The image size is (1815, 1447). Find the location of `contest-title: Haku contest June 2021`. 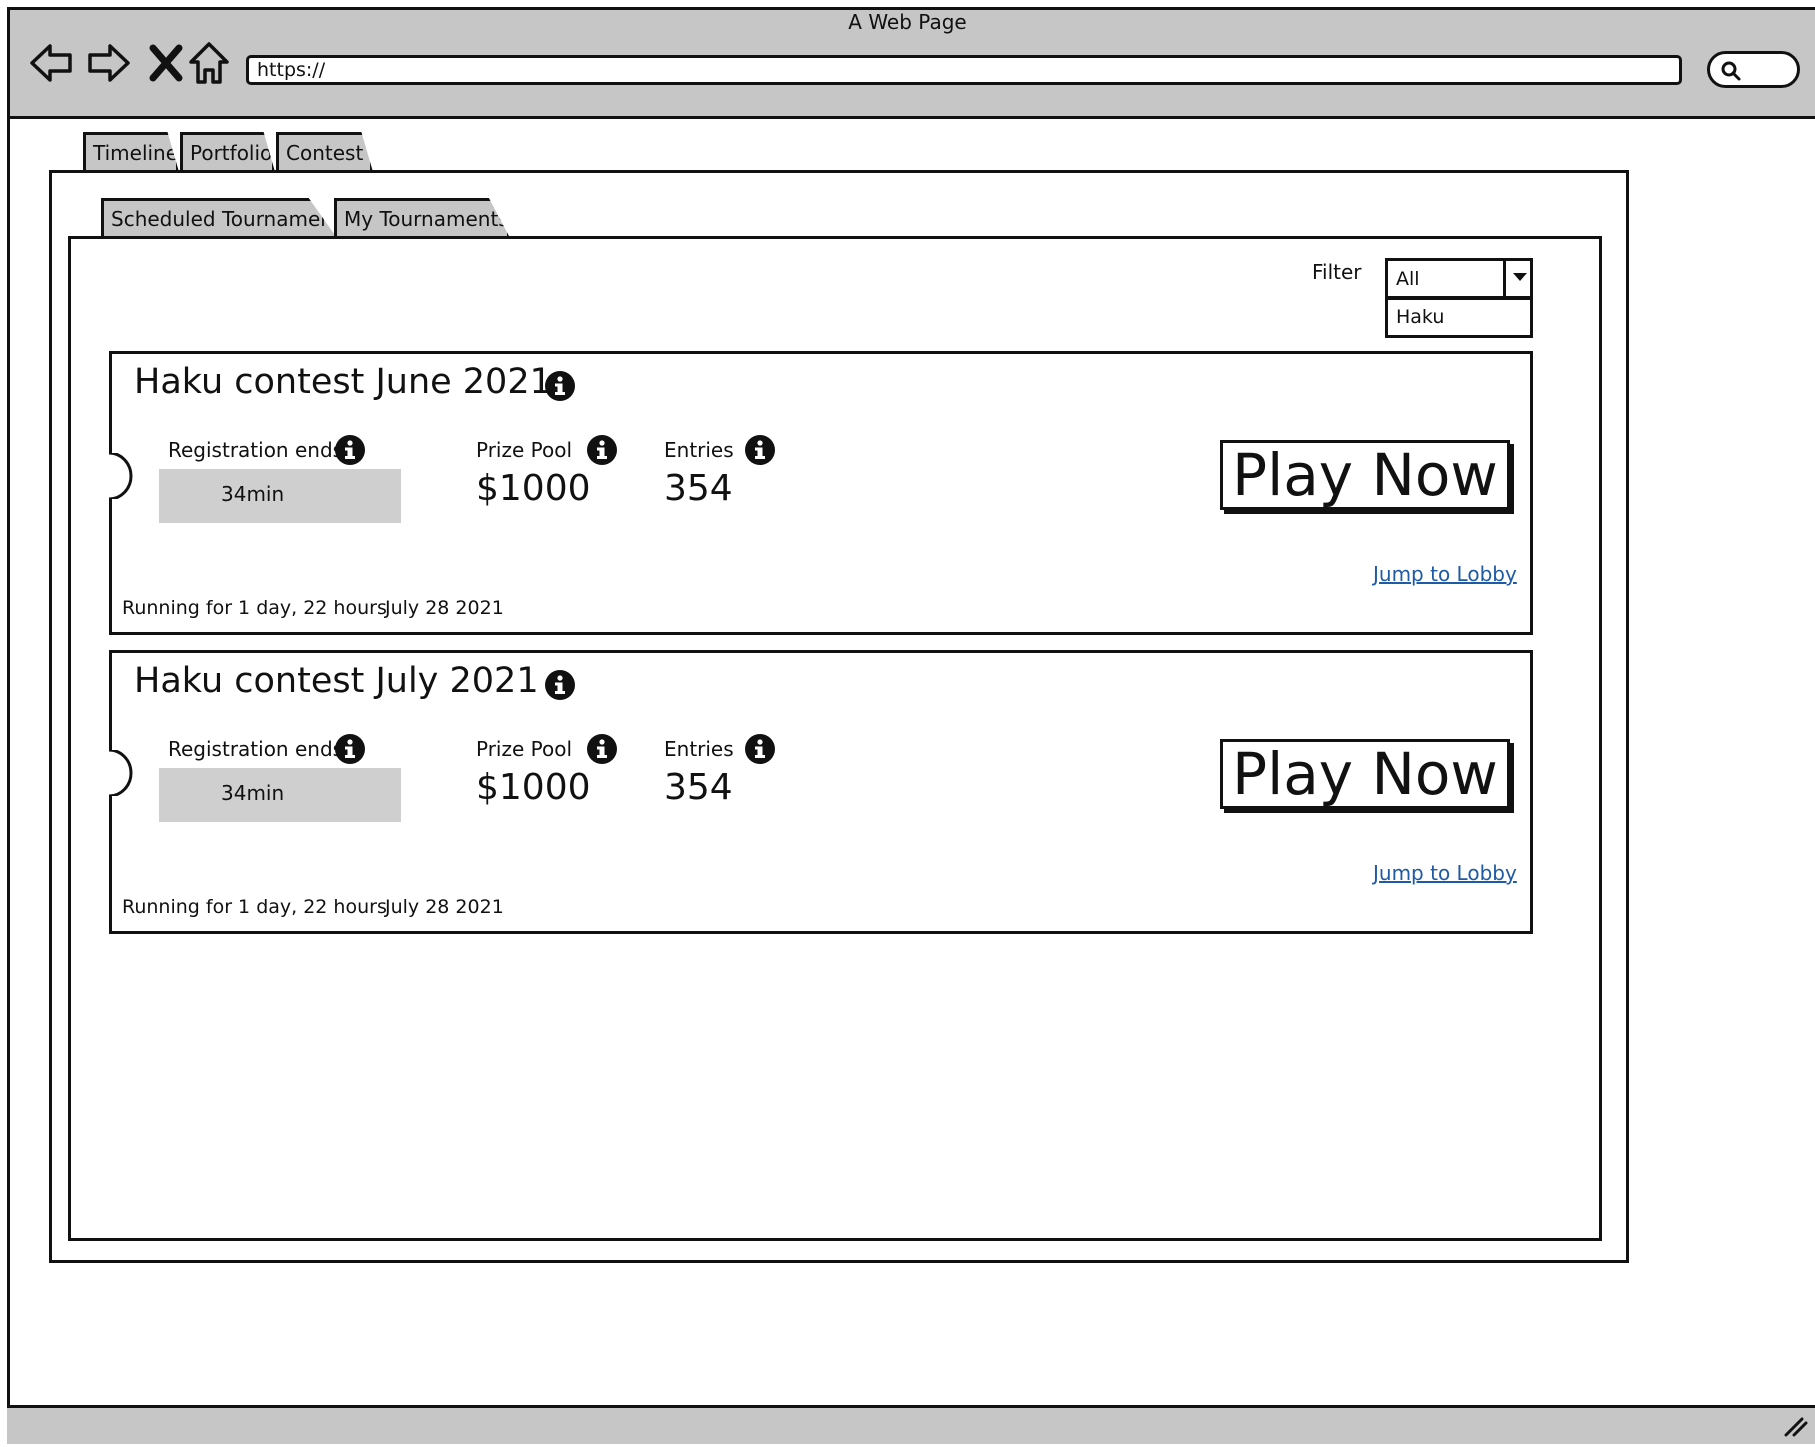

contest-title: Haku contest June 2021 is located at coordinates (343, 382).